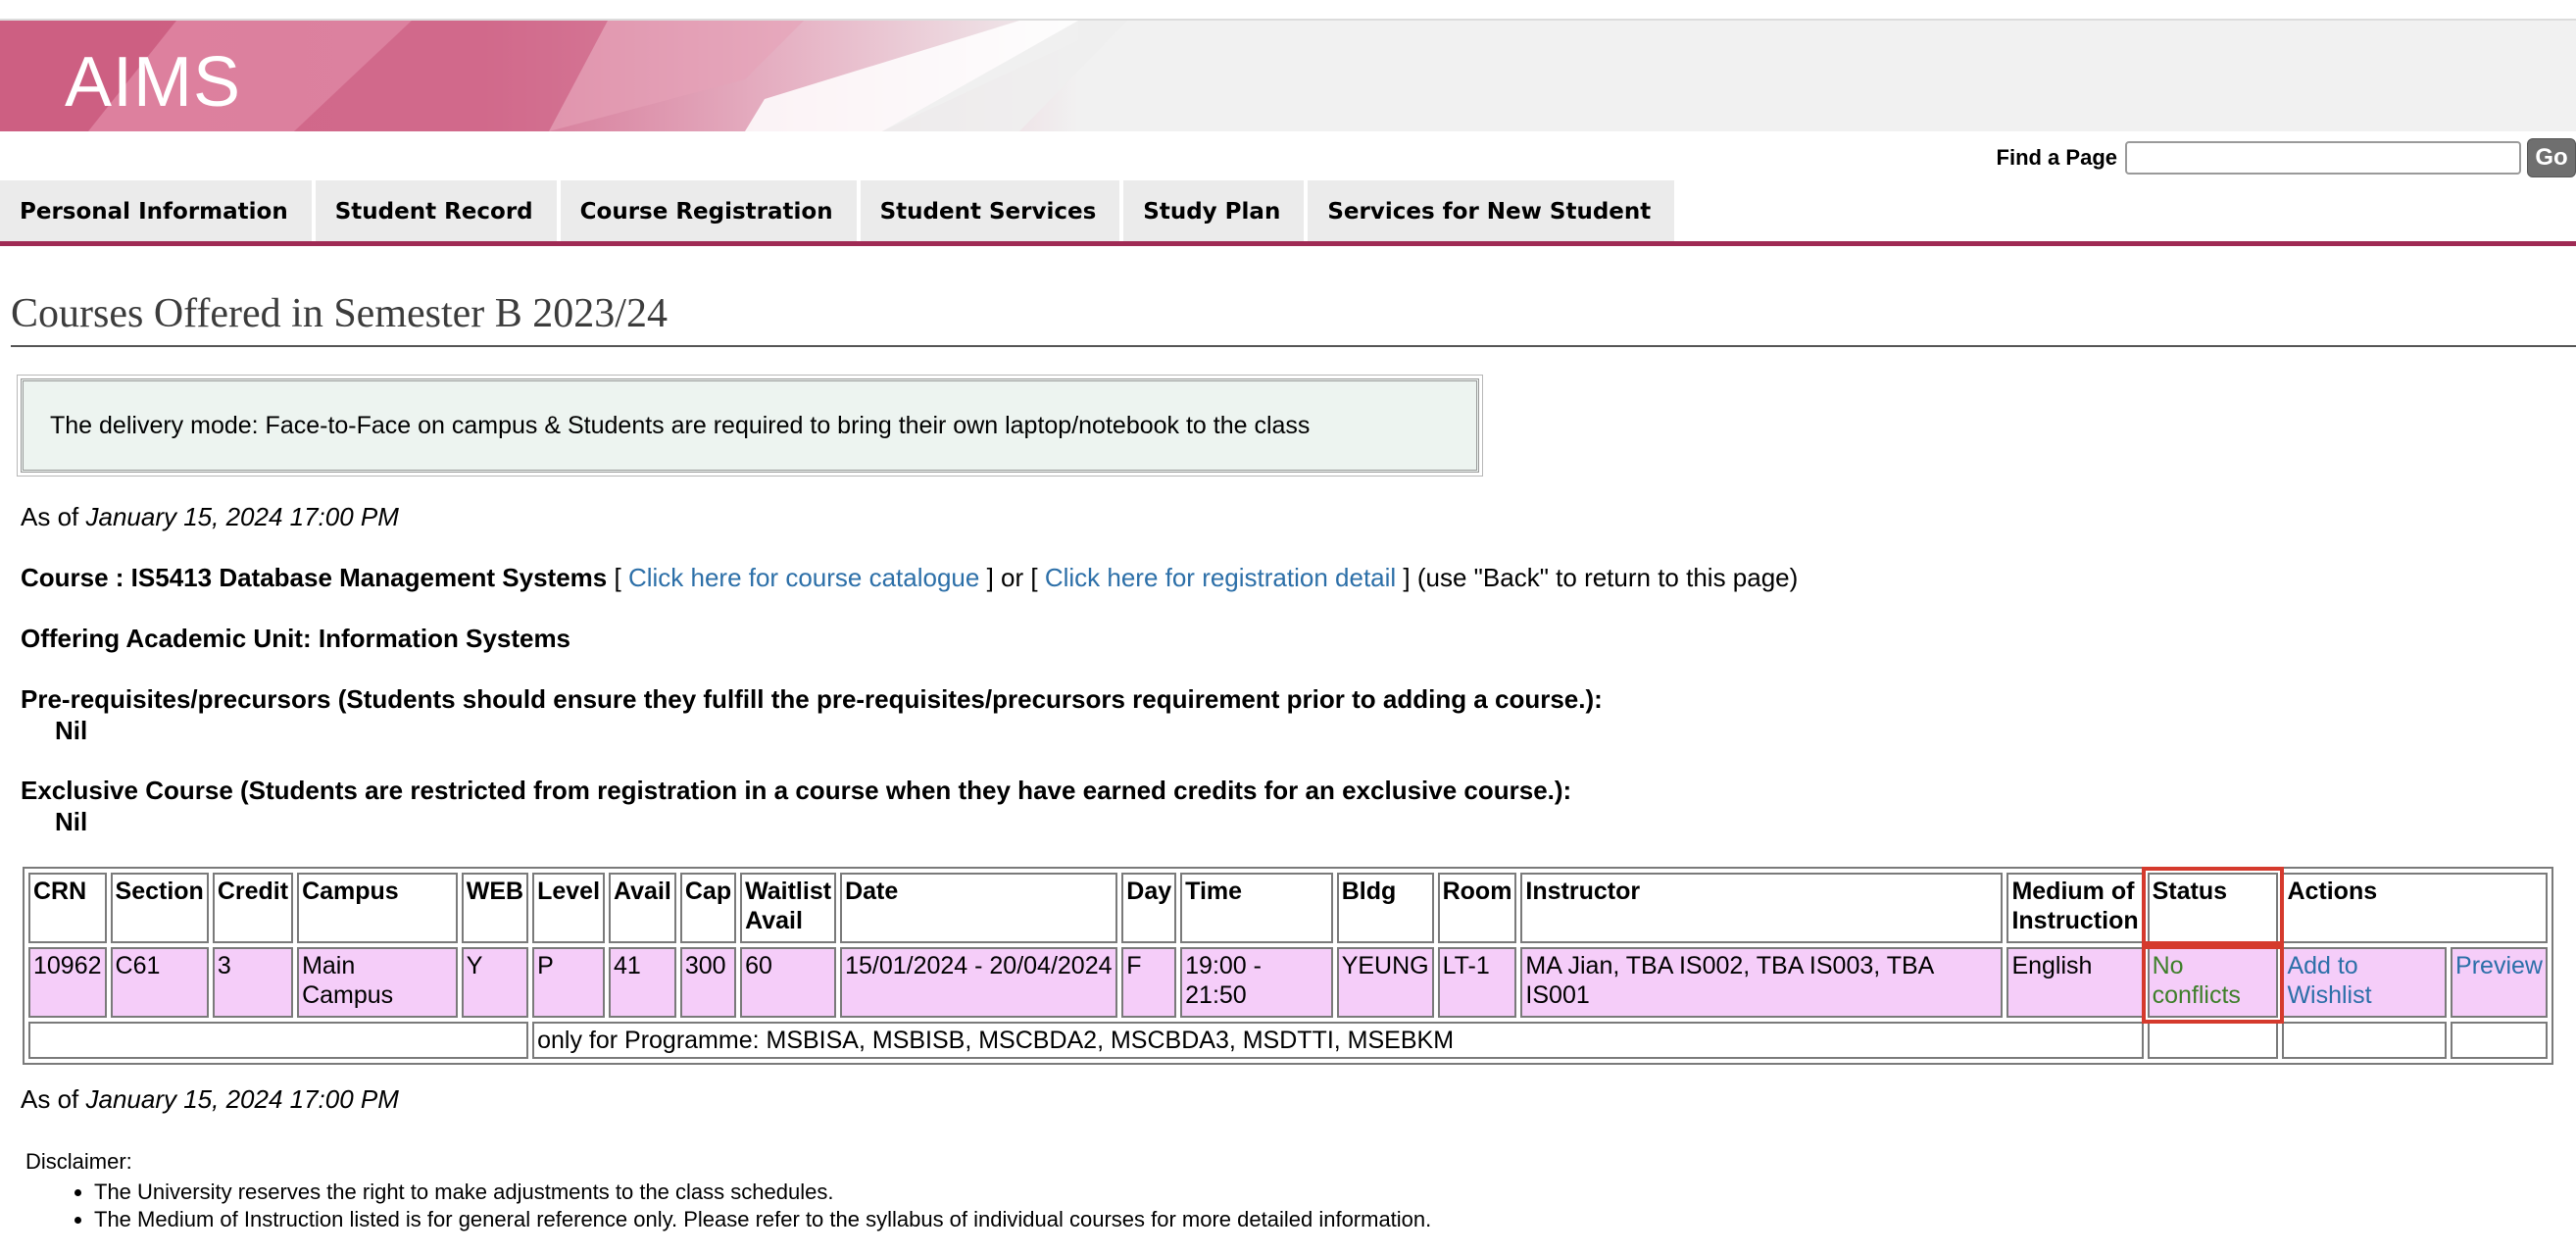 The width and height of the screenshot is (2576, 1255). I want to click on cell-room: LT-1, so click(1477, 982).